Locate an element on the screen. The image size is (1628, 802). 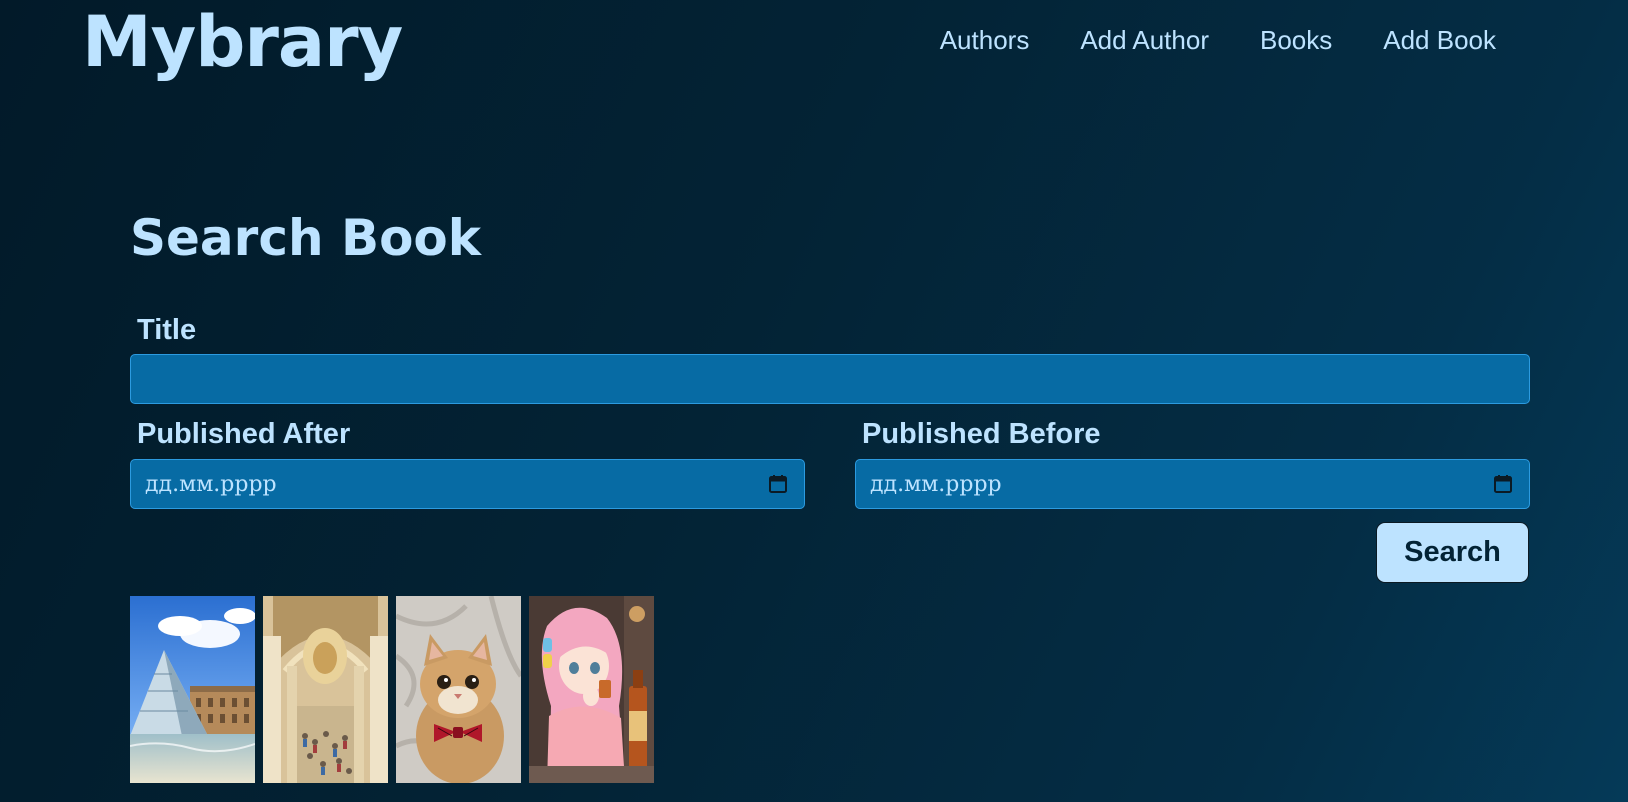
published-before-field: дд.мм.рррр is located at coordinates (1192, 484).